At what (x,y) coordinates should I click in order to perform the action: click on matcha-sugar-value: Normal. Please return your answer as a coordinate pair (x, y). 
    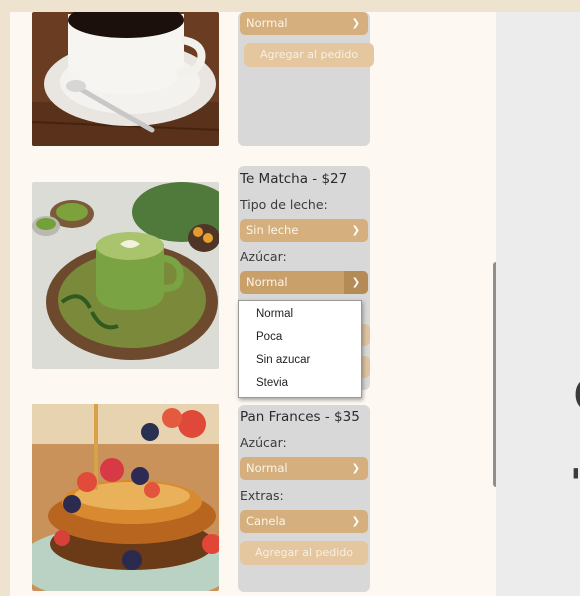
    Looking at the image, I should click on (267, 282).